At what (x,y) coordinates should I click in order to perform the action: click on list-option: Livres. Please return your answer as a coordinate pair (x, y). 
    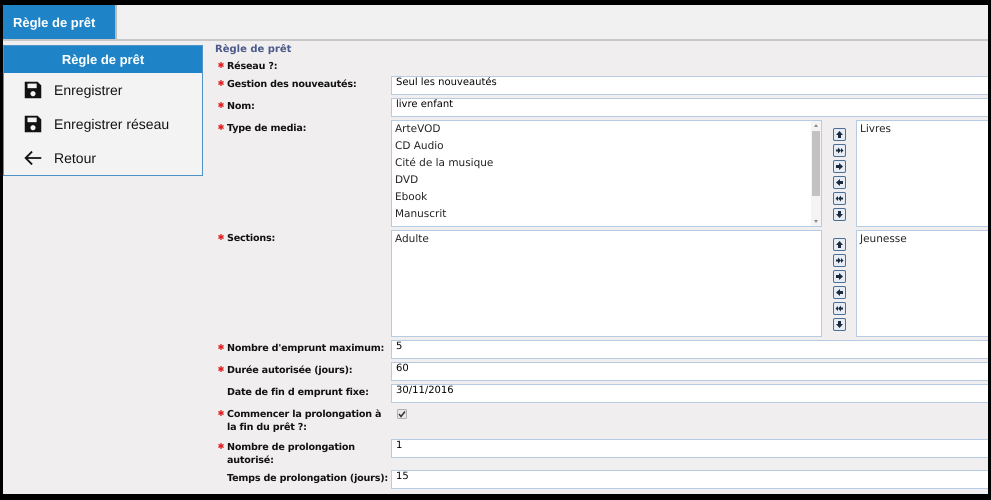
    Looking at the image, I should click on (922, 129).